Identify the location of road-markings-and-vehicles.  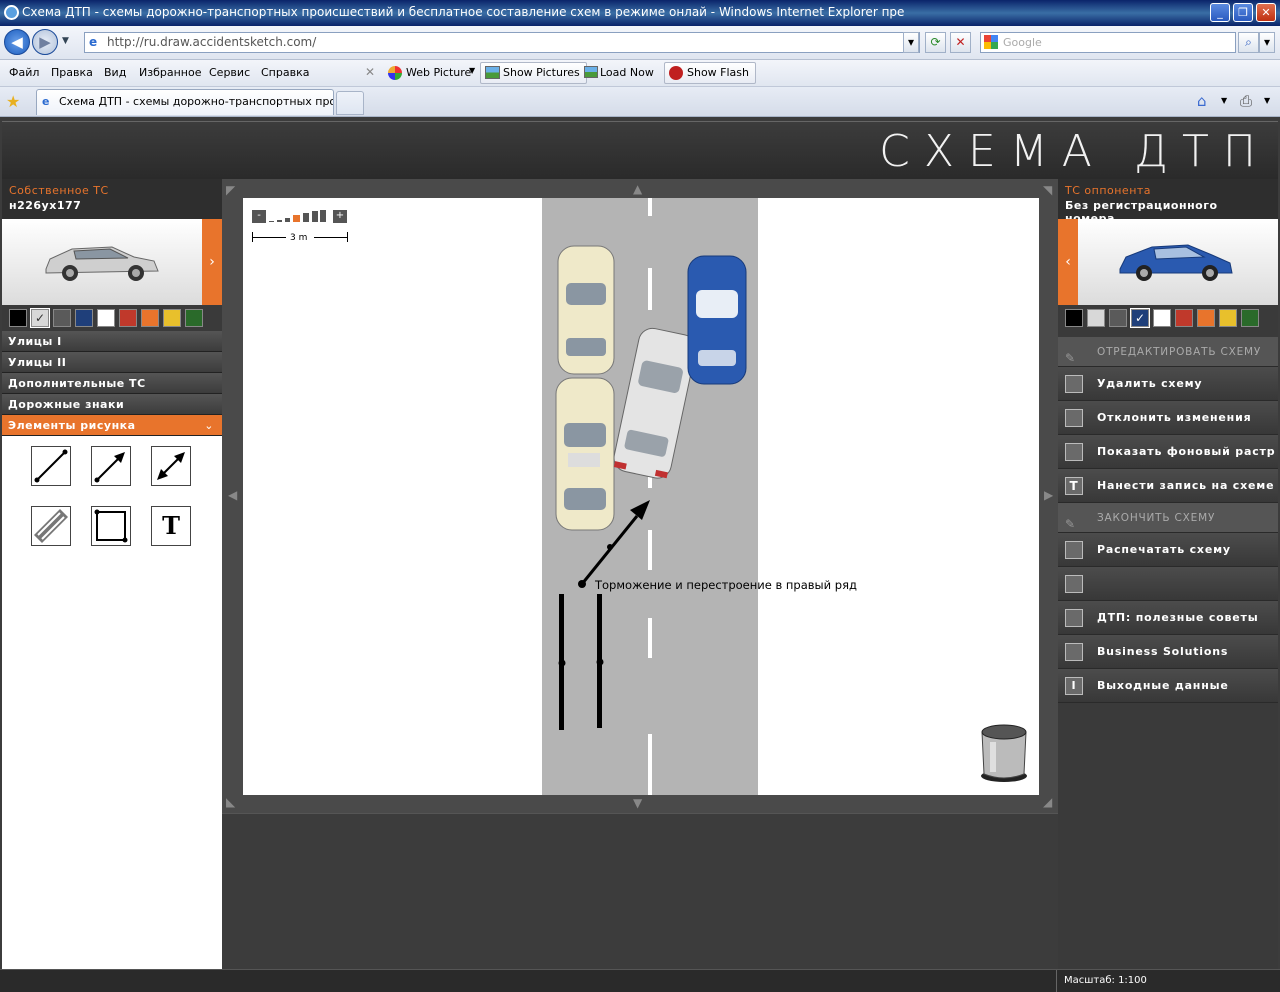
(651, 496).